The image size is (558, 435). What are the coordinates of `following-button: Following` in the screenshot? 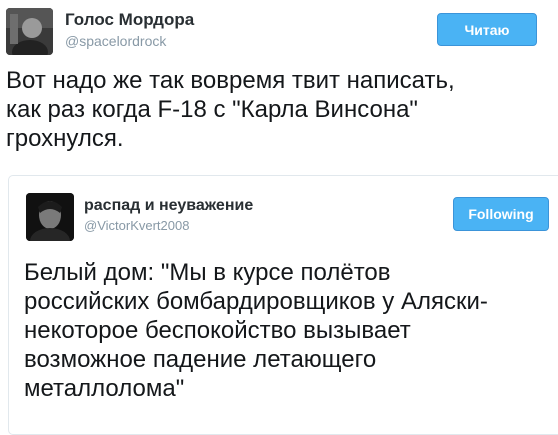 It's located at (501, 214).